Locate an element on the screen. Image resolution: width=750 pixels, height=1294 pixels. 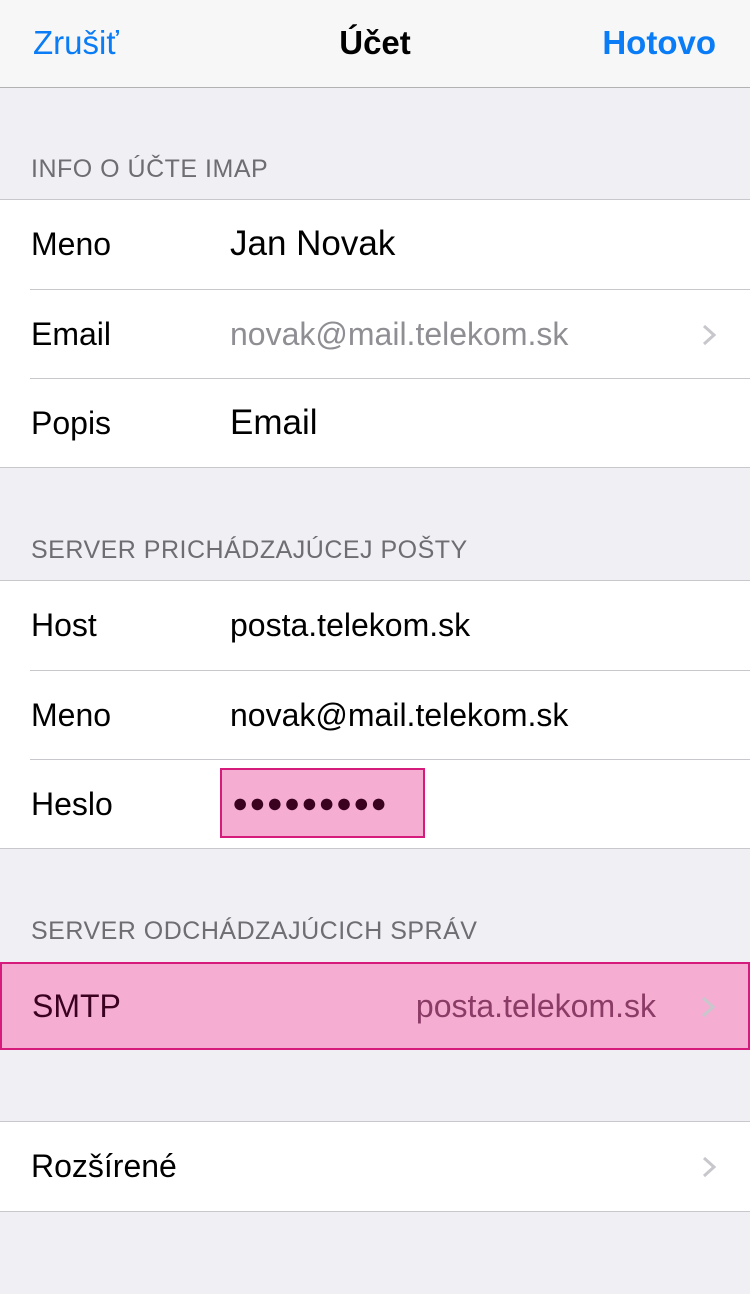
username-row: Meno novak@mail.telekom.sk is located at coordinates (390, 714).